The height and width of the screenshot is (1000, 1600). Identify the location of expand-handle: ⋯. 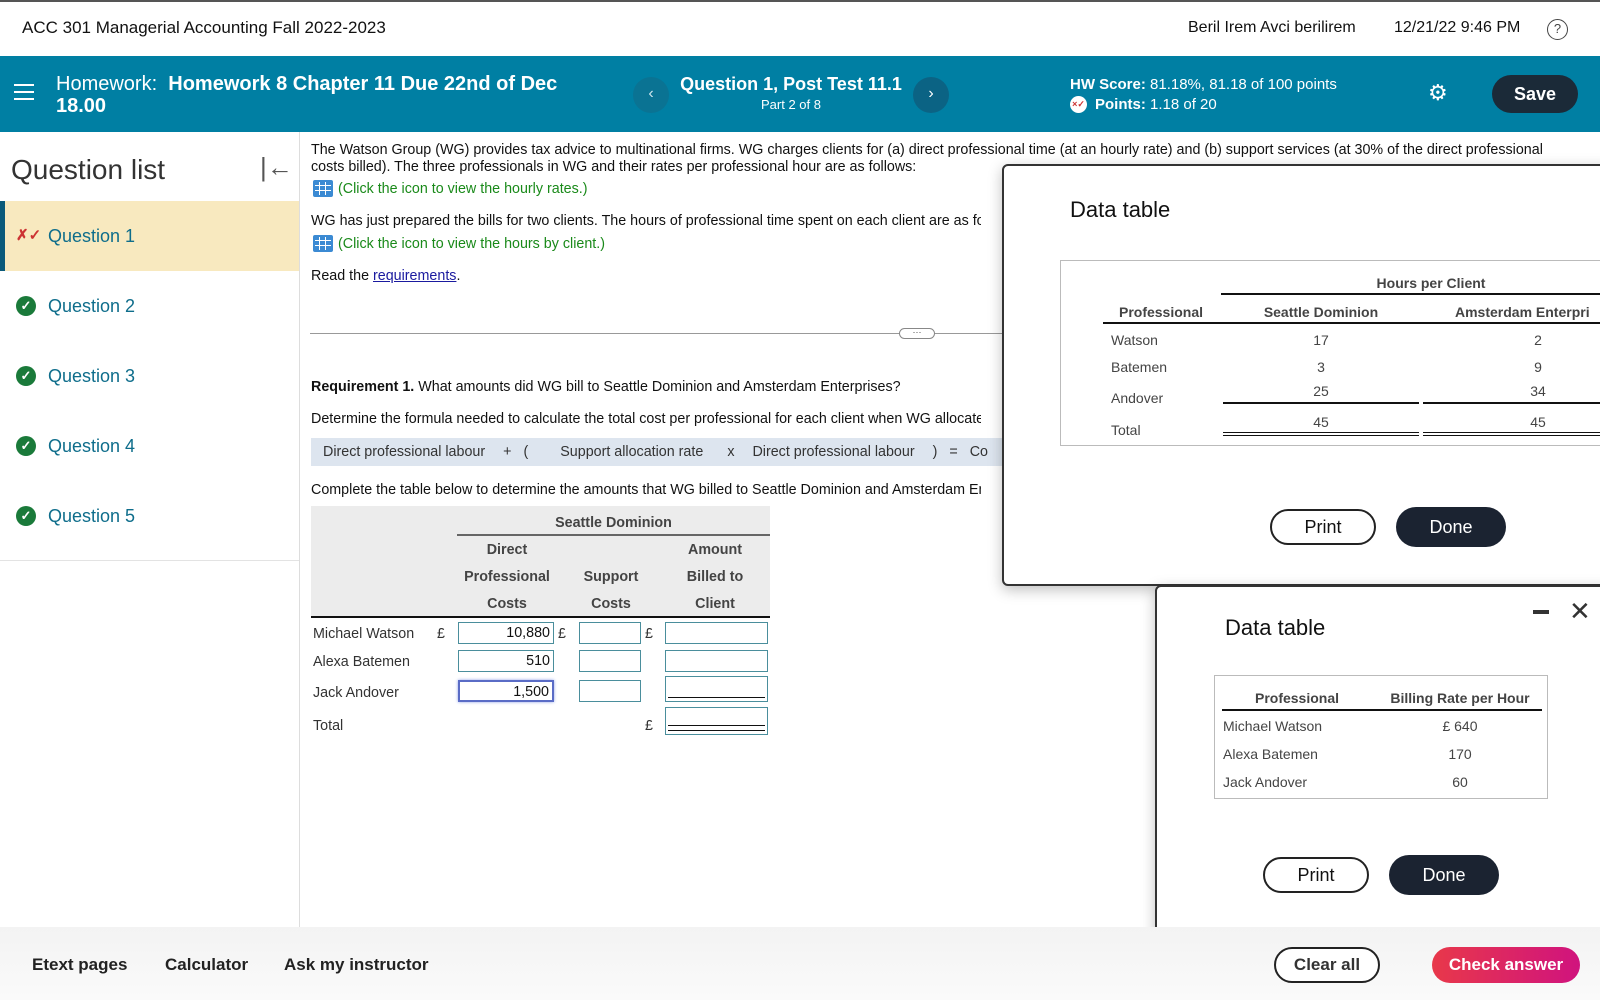
(917, 333).